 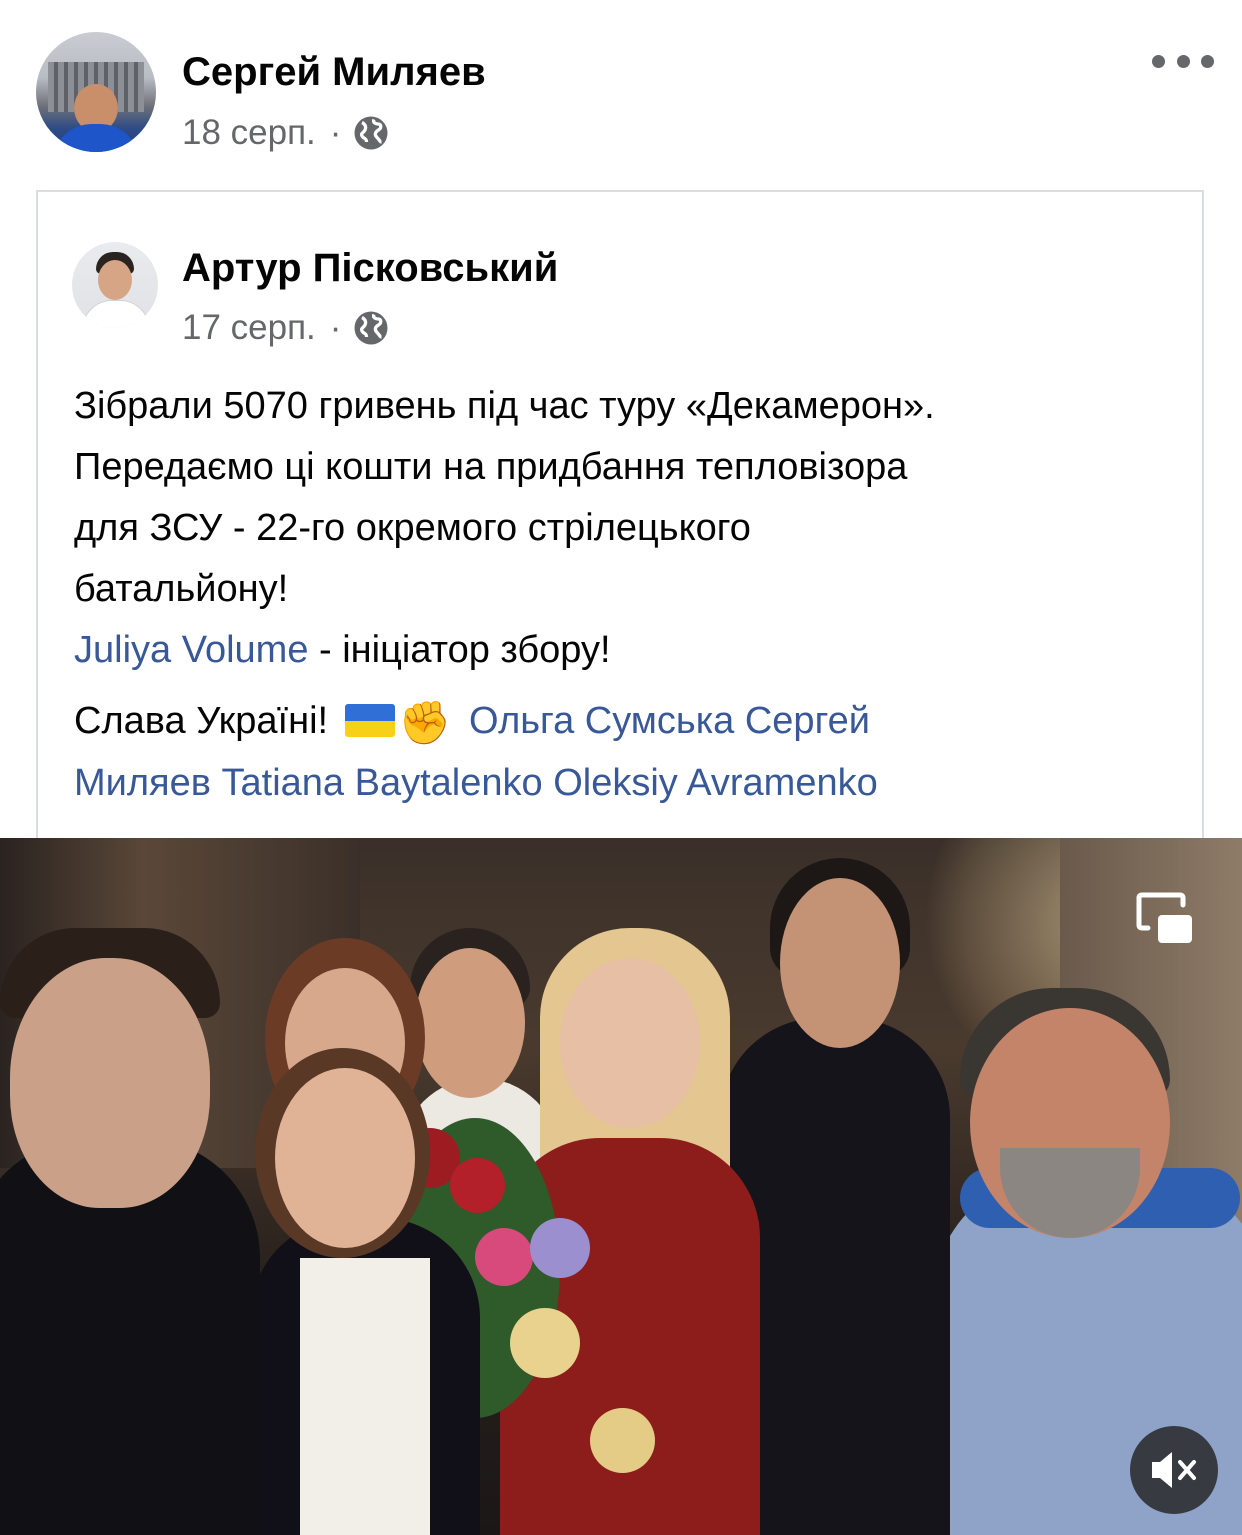 What do you see at coordinates (424, 722) in the screenshot?
I see `raised-fist-icon: ✊` at bounding box center [424, 722].